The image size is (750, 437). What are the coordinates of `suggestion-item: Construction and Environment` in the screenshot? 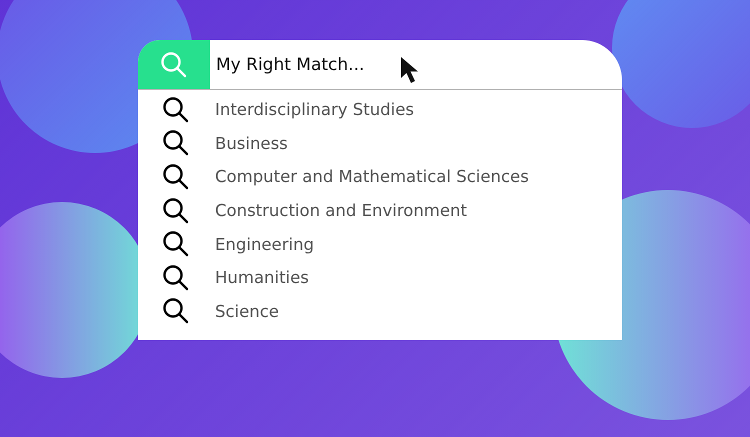 It's located at (341, 210).